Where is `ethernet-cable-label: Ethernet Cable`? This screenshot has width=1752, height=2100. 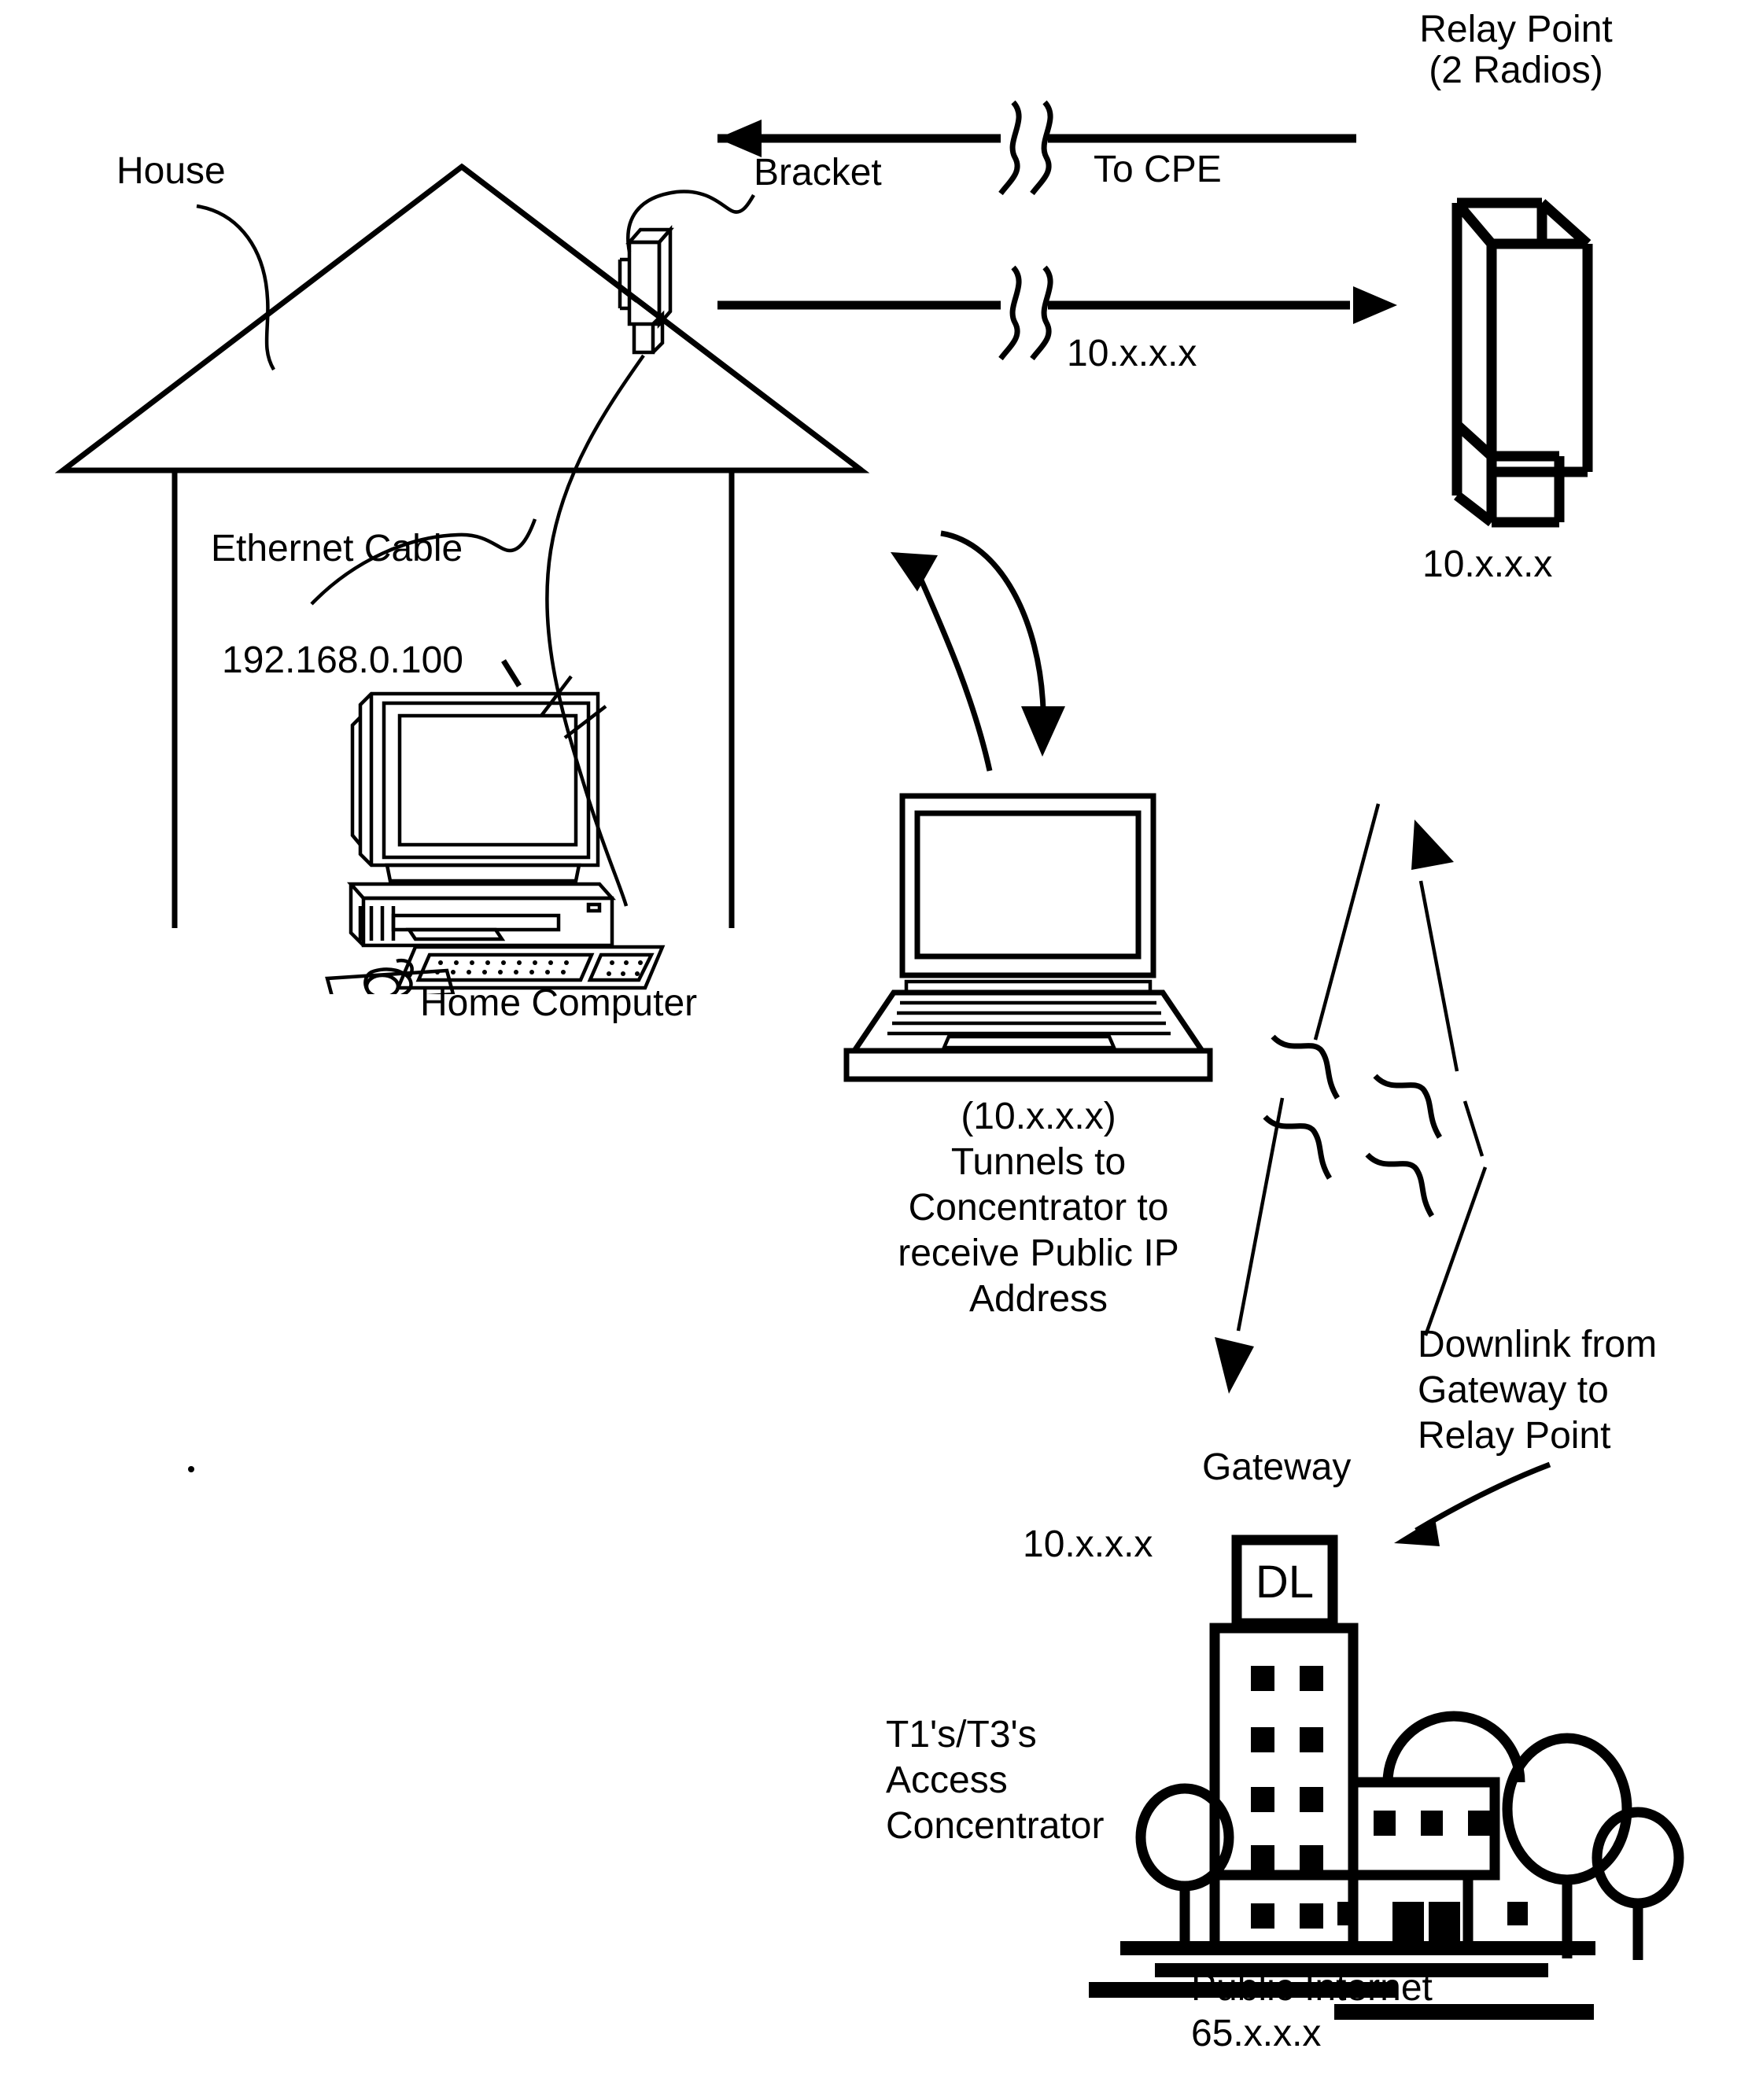
ethernet-cable-label: Ethernet Cable is located at coordinates (337, 548).